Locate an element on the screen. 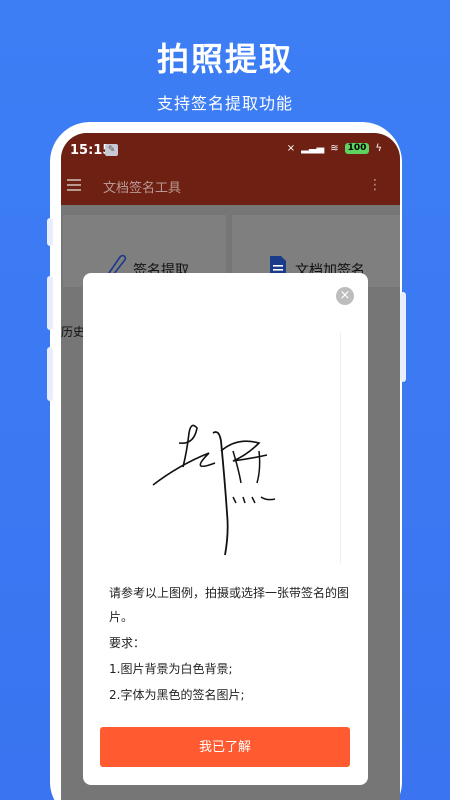 The width and height of the screenshot is (450, 800). status-icons: ⨯ ▂▃▄ ≋ 100 ϟ is located at coordinates (334, 148).